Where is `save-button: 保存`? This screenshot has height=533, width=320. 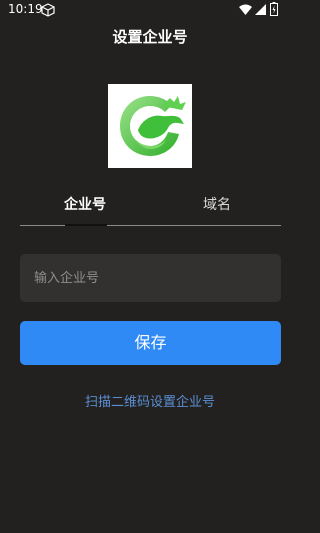
save-button: 保存 is located at coordinates (150, 343).